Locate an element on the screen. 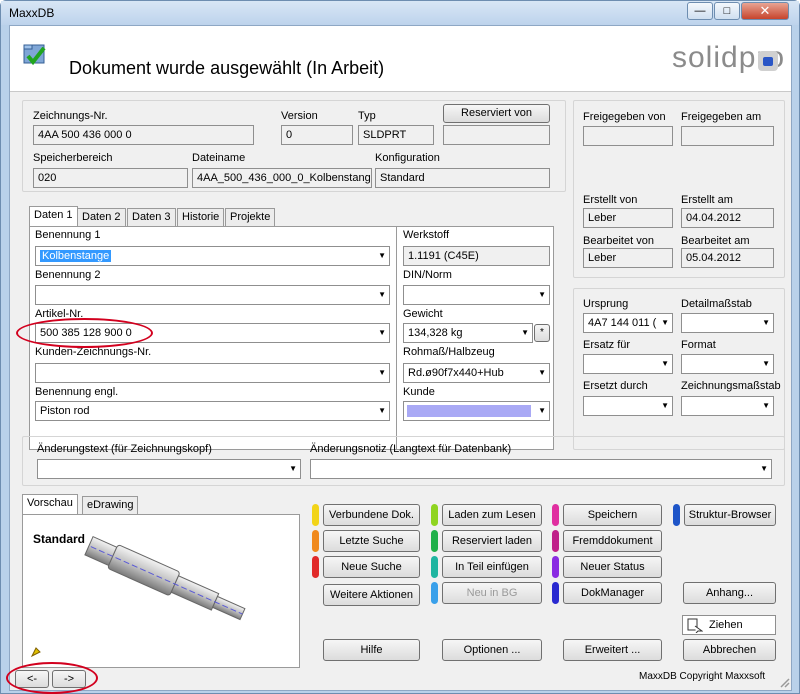 The height and width of the screenshot is (694, 800). erstellt-von-field: Leber is located at coordinates (628, 218).